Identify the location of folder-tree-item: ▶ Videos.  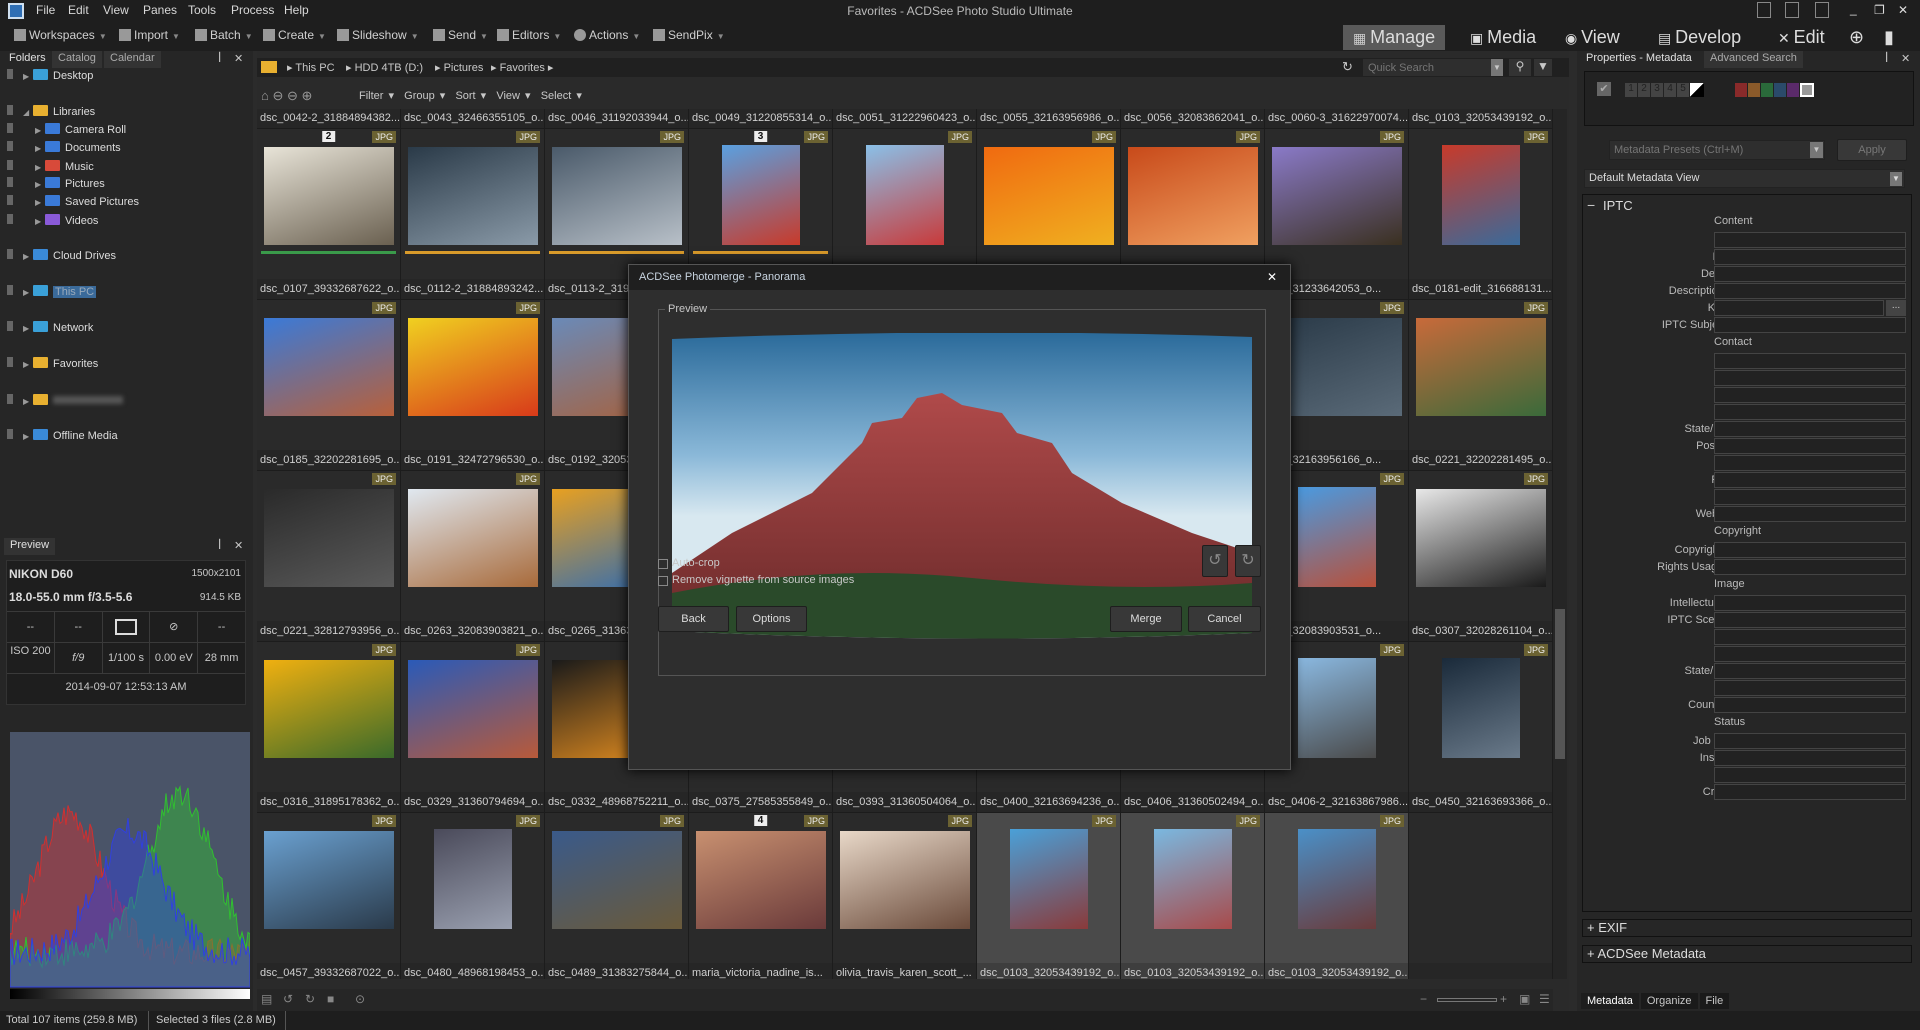
(49, 222).